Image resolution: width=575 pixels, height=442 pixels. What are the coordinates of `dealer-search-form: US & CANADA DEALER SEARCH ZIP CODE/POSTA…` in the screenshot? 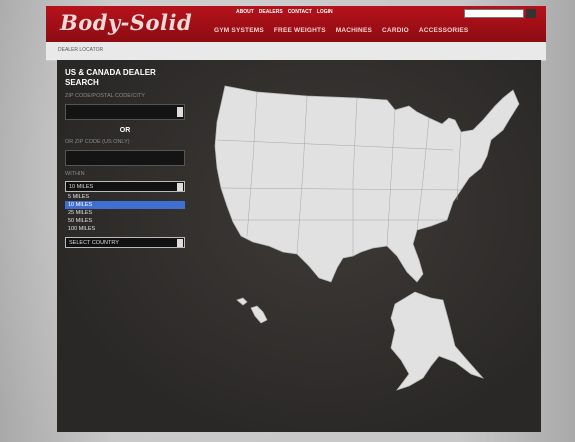 It's located at (129, 158).